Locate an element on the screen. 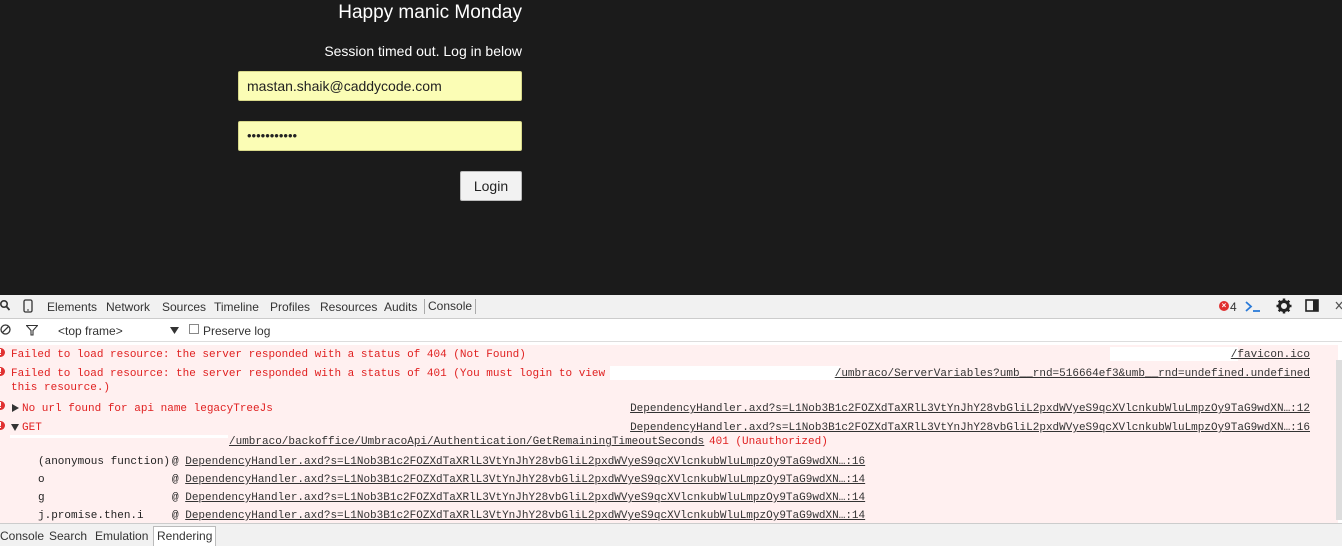 The image size is (1342, 546). drawer-tabbar: Console Search Emulation Rendering is located at coordinates (671, 534).